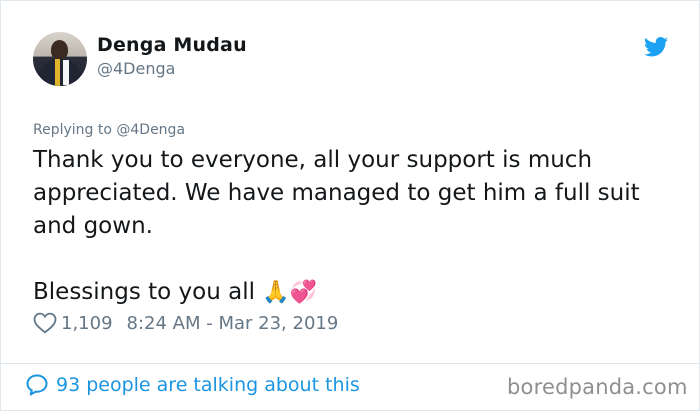 This screenshot has width=700, height=411. What do you see at coordinates (109, 130) in the screenshot?
I see `replying-to: Replying to @4Denga` at bounding box center [109, 130].